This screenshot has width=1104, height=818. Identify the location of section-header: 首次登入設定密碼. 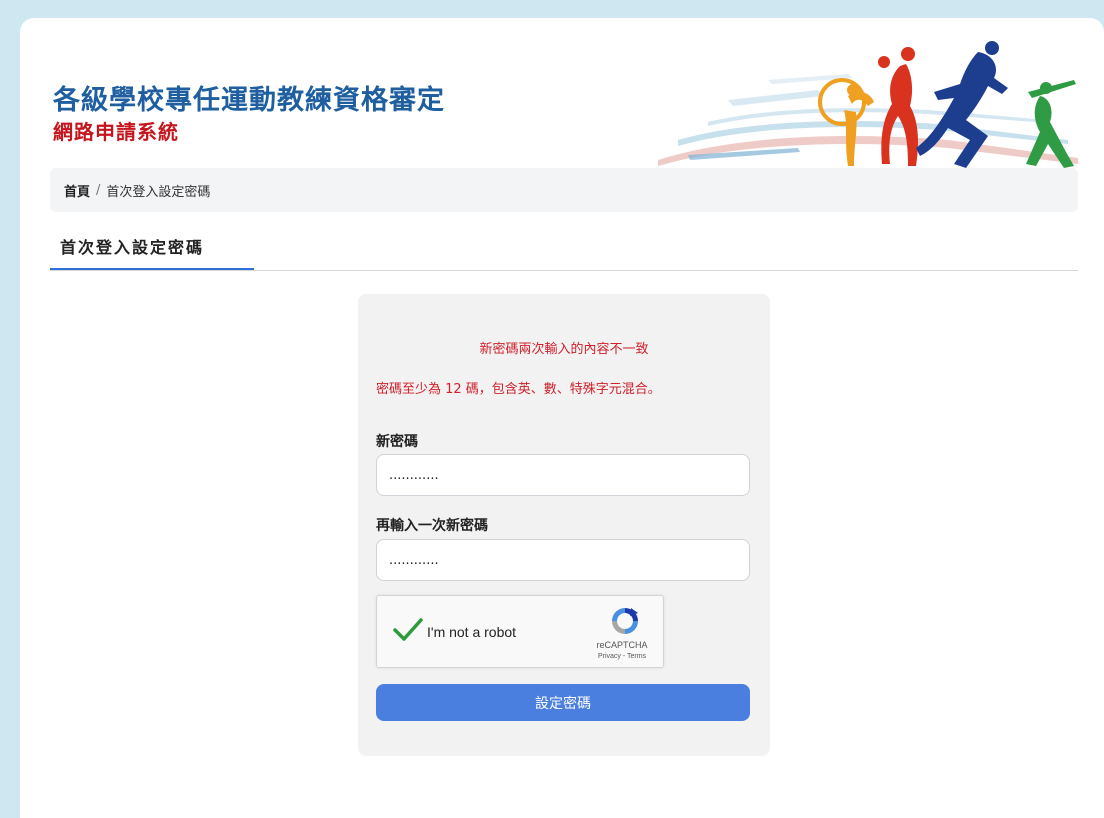
(564, 252).